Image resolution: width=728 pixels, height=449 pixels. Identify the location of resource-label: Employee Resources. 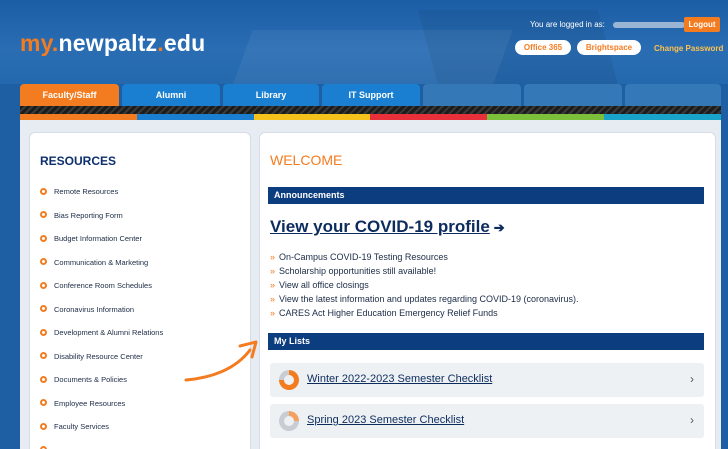
(90, 403).